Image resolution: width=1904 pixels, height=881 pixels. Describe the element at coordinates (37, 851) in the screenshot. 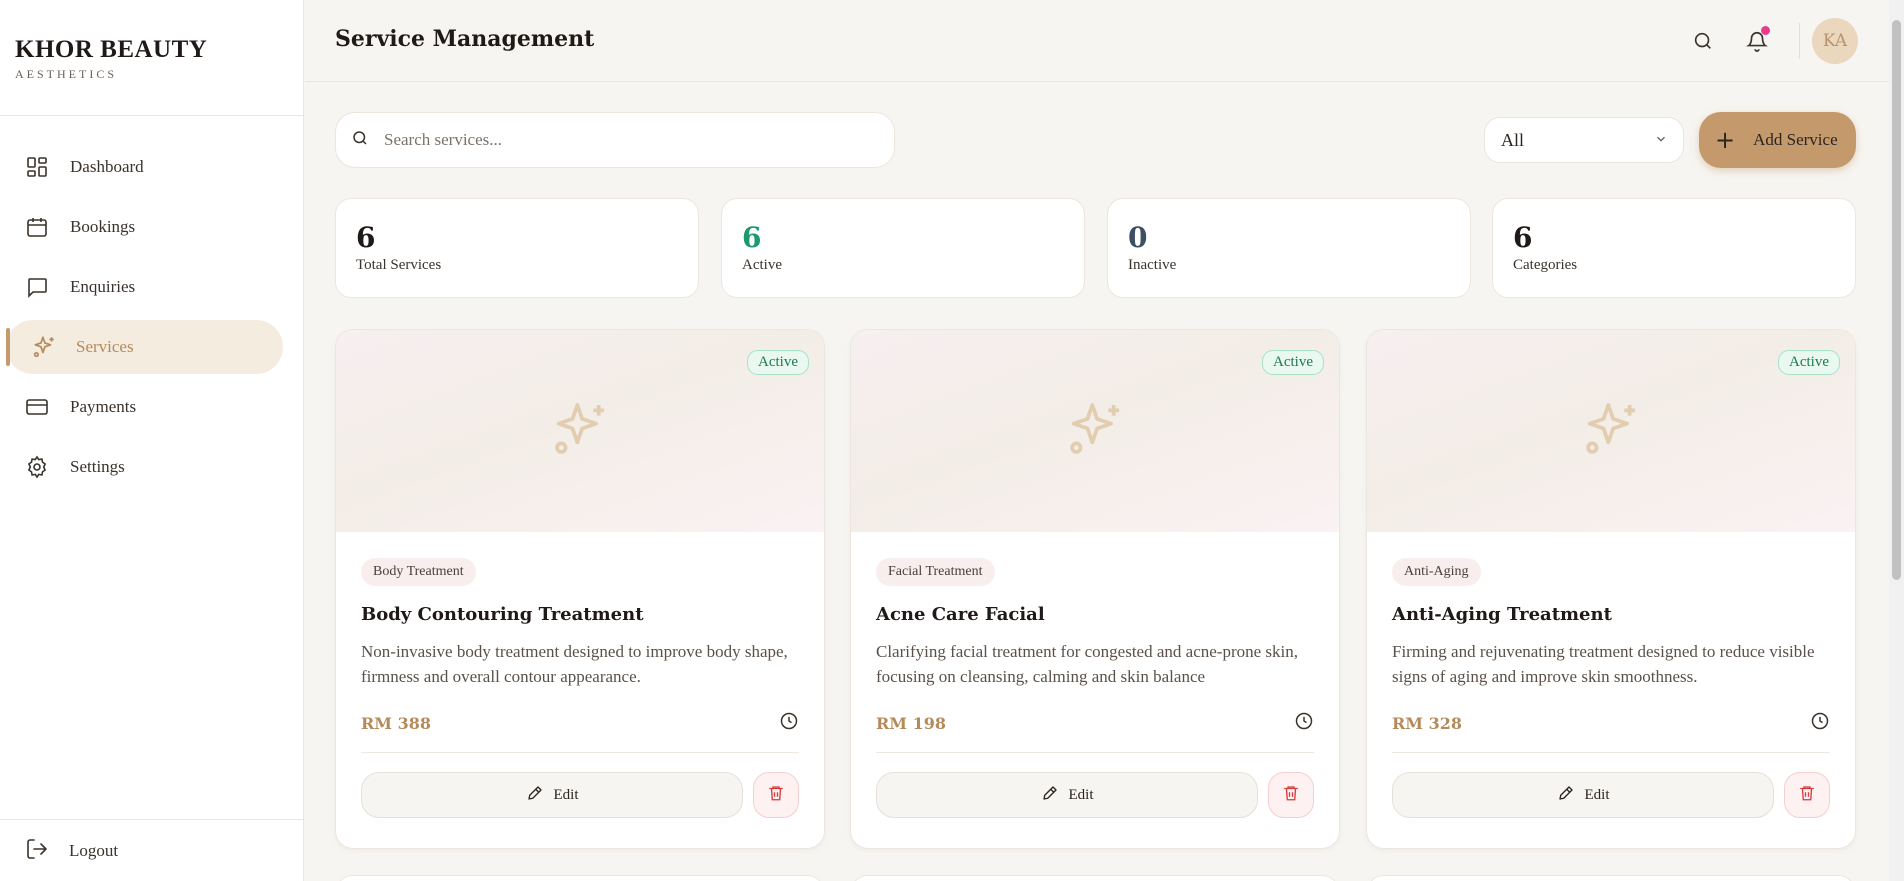

I see `logout-icon` at that location.